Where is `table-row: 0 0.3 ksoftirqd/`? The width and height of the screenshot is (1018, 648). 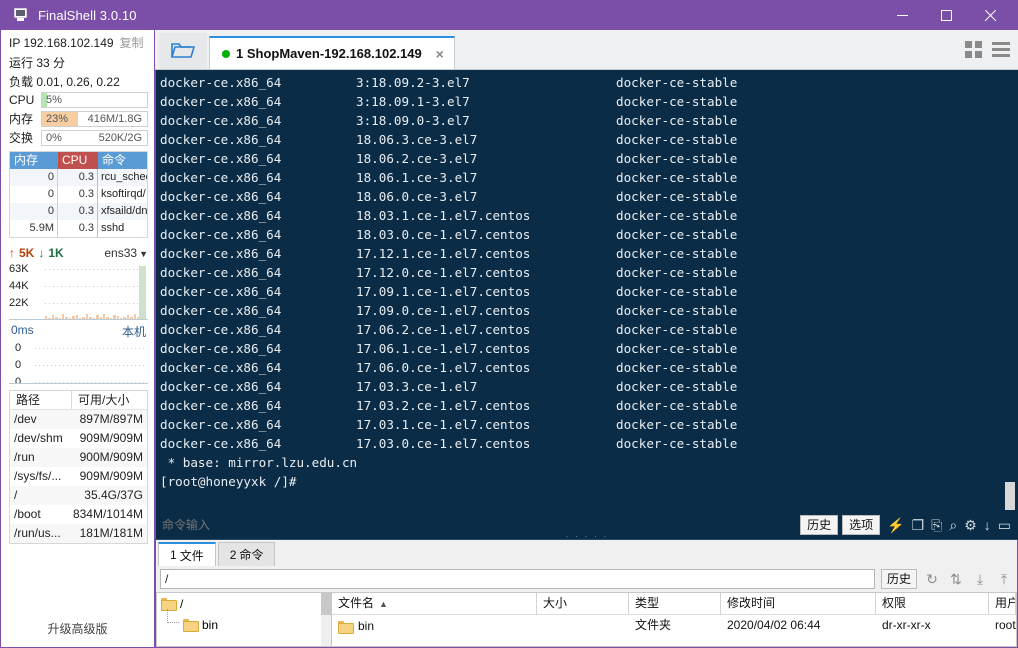
table-row: 0 0.3 ksoftirqd/ is located at coordinates (78, 194).